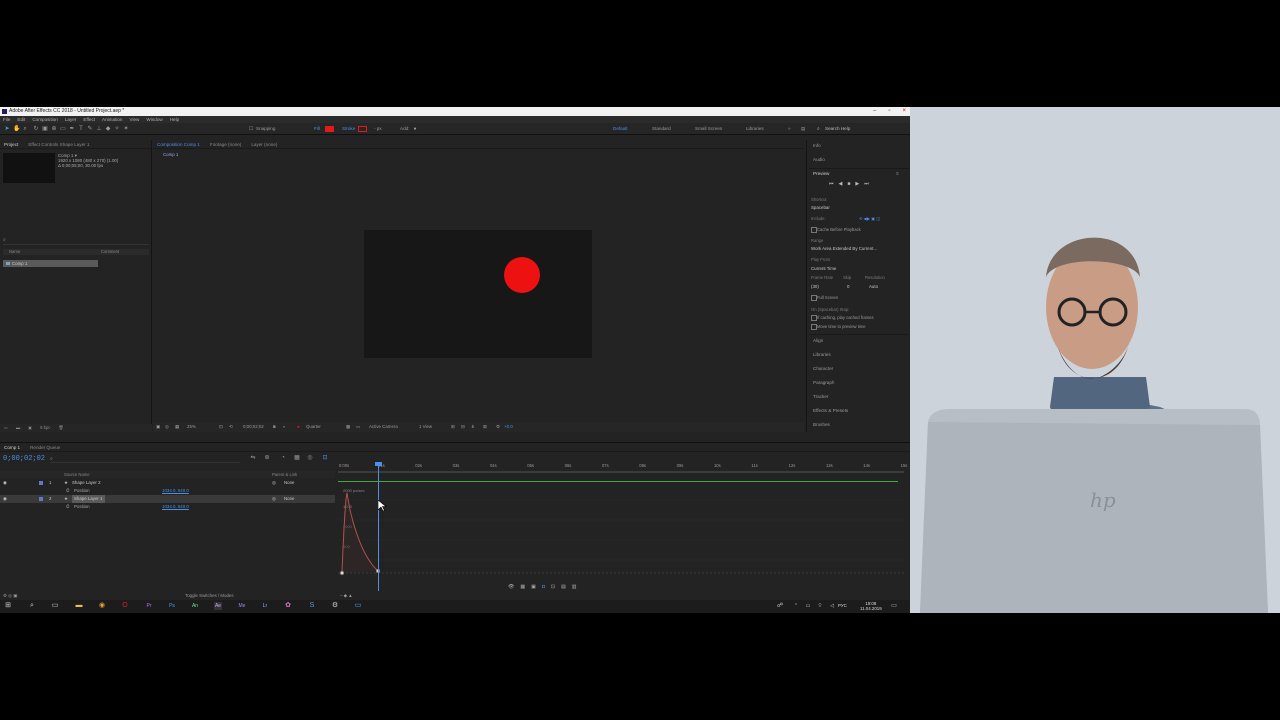 This screenshot has height=720, width=1280. What do you see at coordinates (866, 184) in the screenshot?
I see `last-frame-icon: ⏭` at bounding box center [866, 184].